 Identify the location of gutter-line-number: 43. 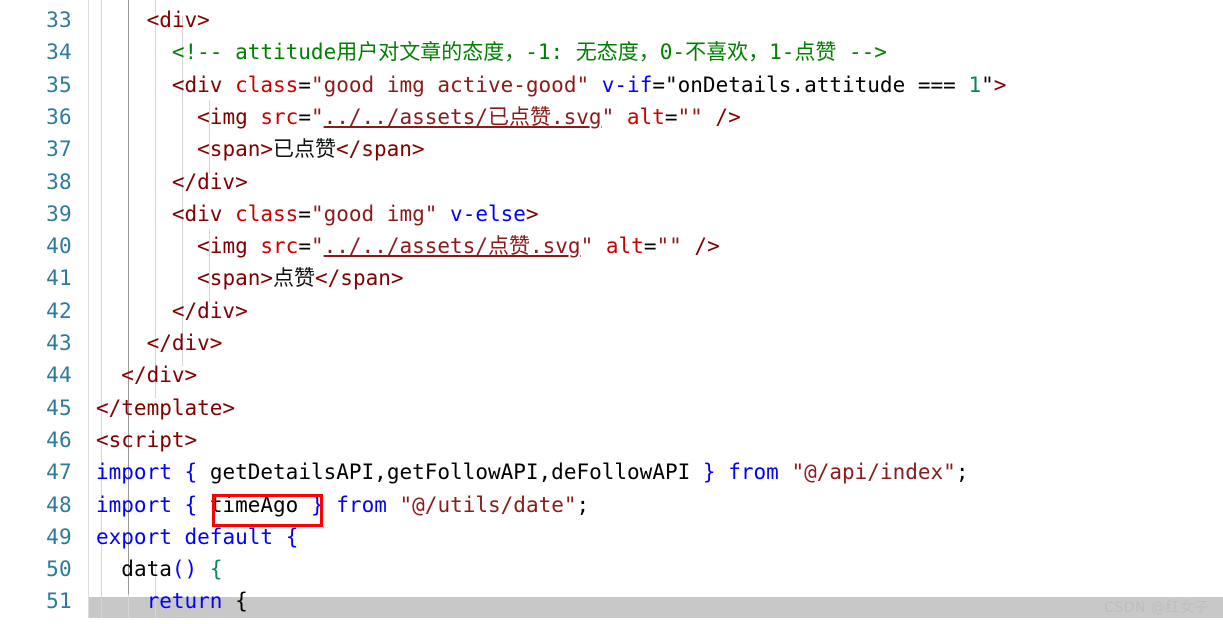
(59, 343).